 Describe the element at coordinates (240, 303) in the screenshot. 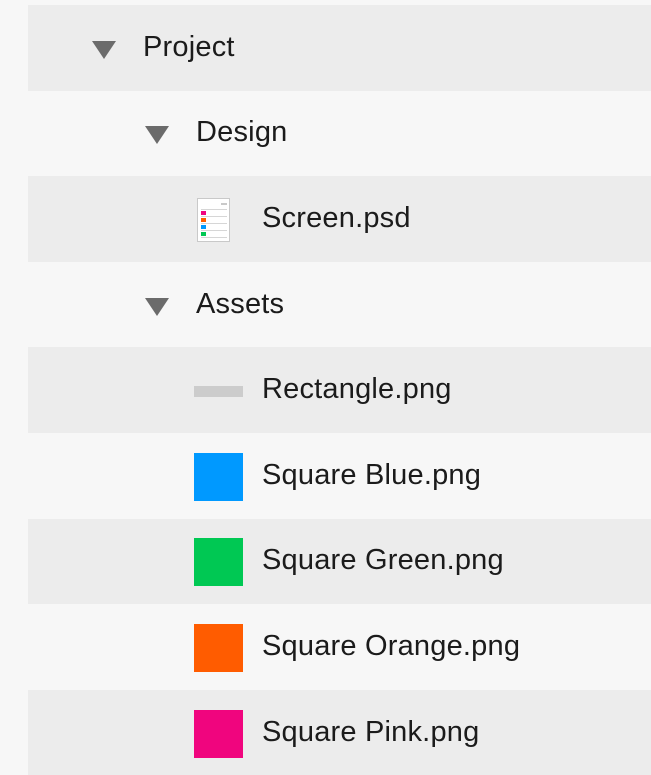

I see `tree-row-label: Assets` at that location.